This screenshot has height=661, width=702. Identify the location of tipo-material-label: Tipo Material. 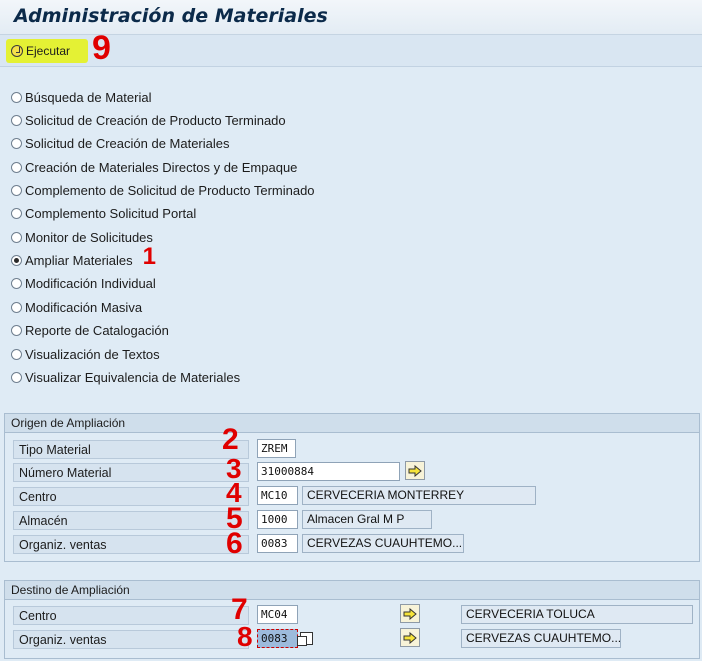
(131, 449).